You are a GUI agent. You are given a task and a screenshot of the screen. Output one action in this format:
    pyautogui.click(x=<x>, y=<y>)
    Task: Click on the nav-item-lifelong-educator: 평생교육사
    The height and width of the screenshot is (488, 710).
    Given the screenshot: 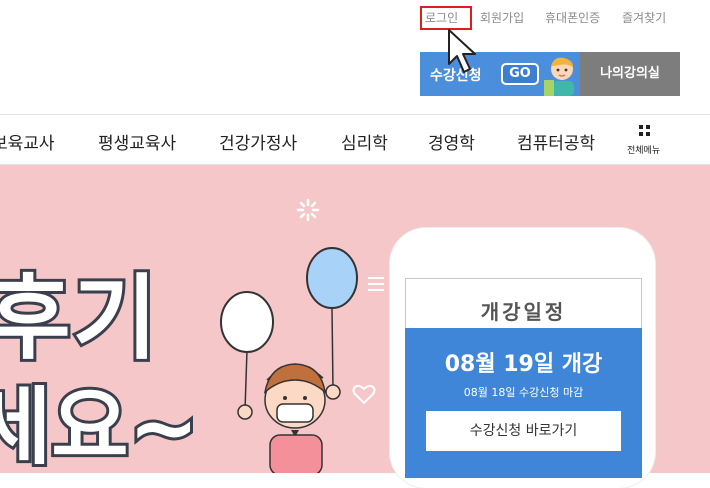 What is the action you would take?
    pyautogui.click(x=137, y=141)
    